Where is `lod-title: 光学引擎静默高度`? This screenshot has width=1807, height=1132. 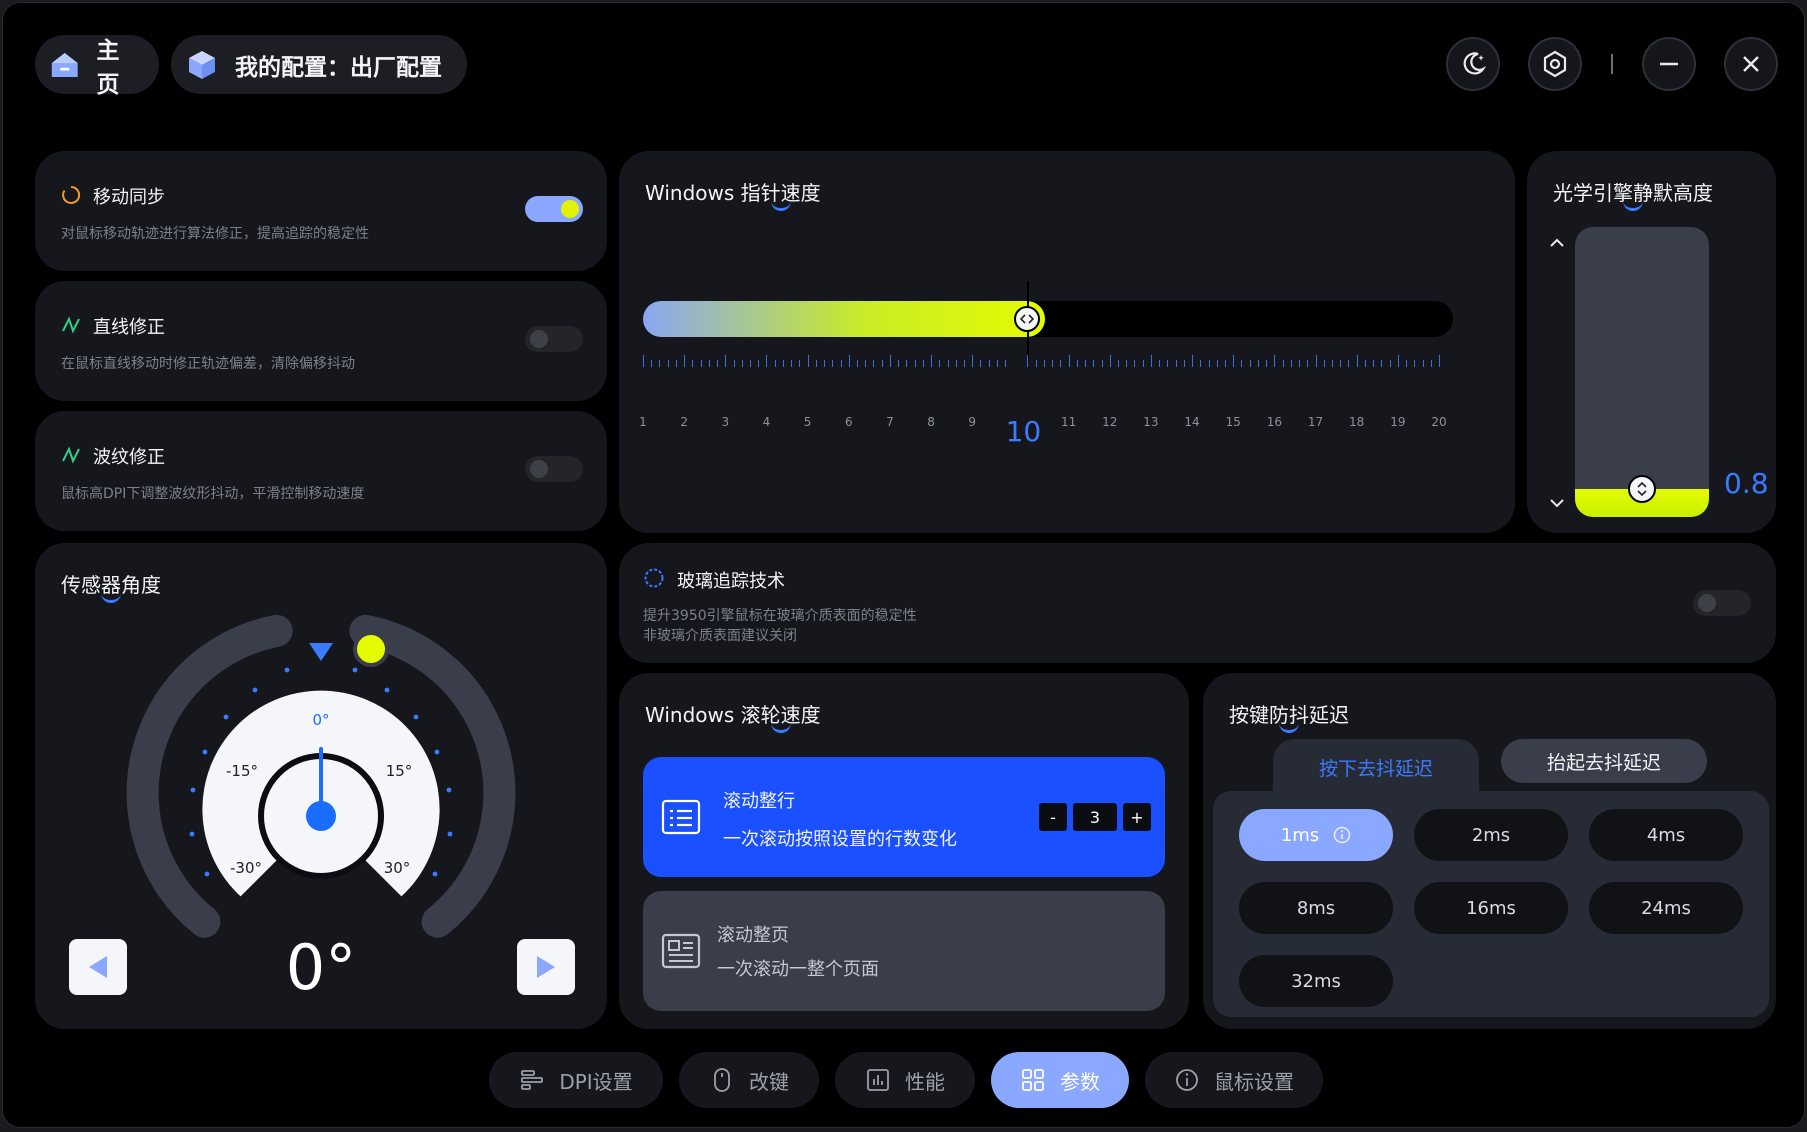
lod-title: 光学引擎静默高度 is located at coordinates (1633, 193).